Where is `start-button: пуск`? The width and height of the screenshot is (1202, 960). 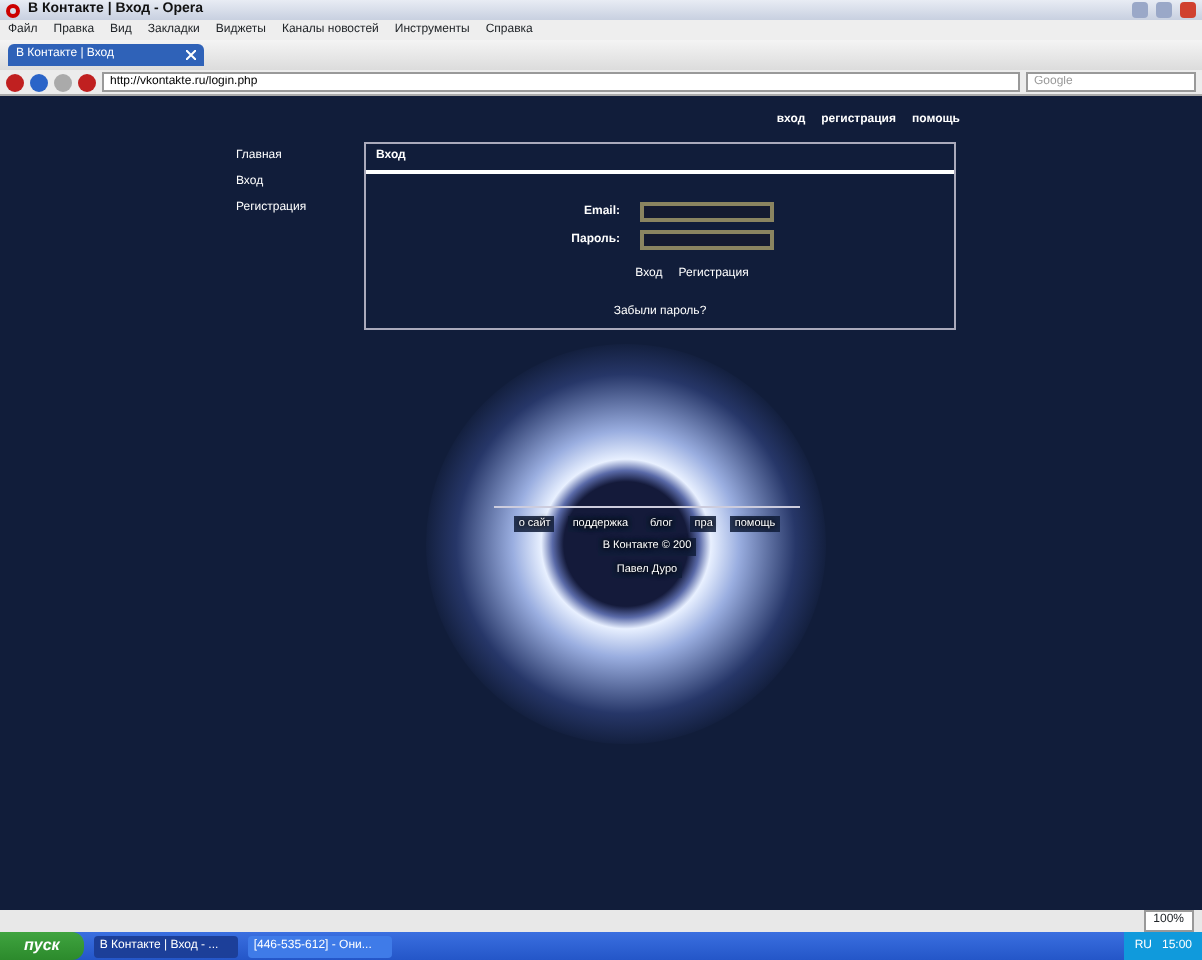
start-button: пуск is located at coordinates (42, 946).